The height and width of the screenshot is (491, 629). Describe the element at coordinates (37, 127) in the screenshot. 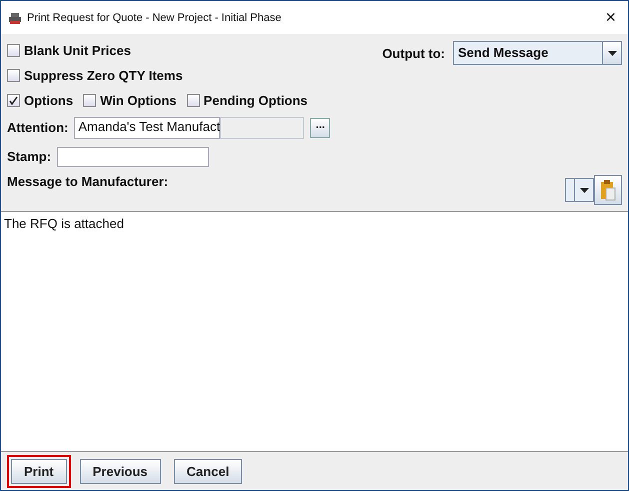

I see `attention-label: Attention:` at that location.